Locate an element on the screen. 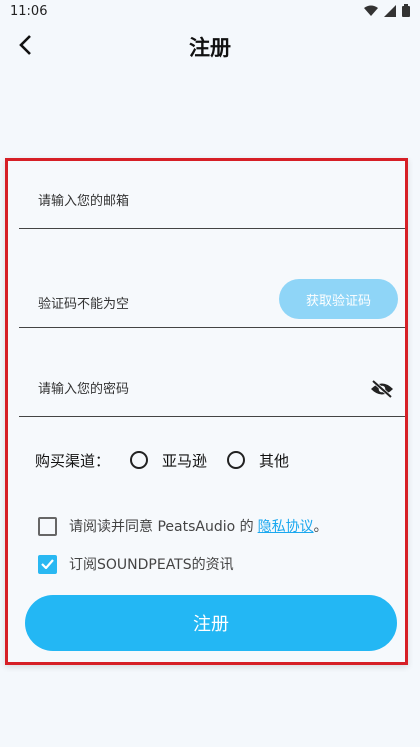  subscribe-text: 订阅SOUNDPEATS的资讯 is located at coordinates (151, 565).